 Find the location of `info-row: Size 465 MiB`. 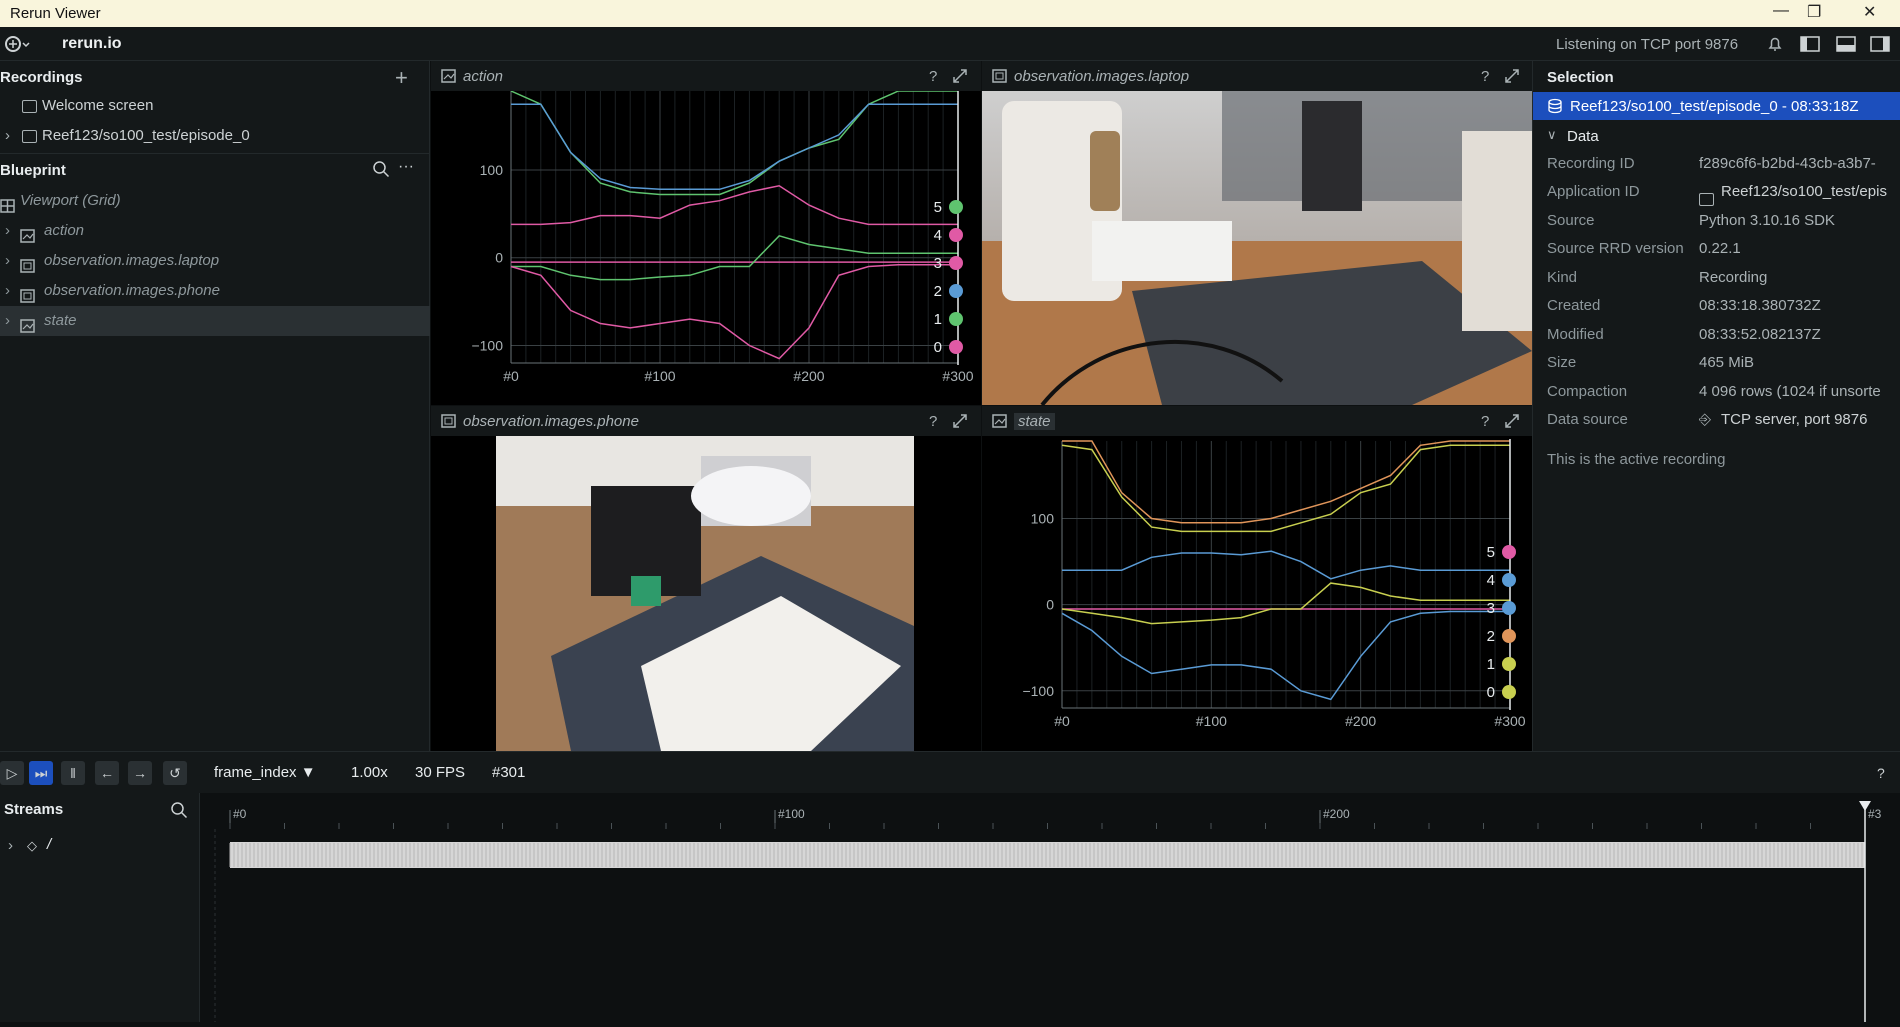

info-row: Size 465 MiB is located at coordinates (1716, 363).